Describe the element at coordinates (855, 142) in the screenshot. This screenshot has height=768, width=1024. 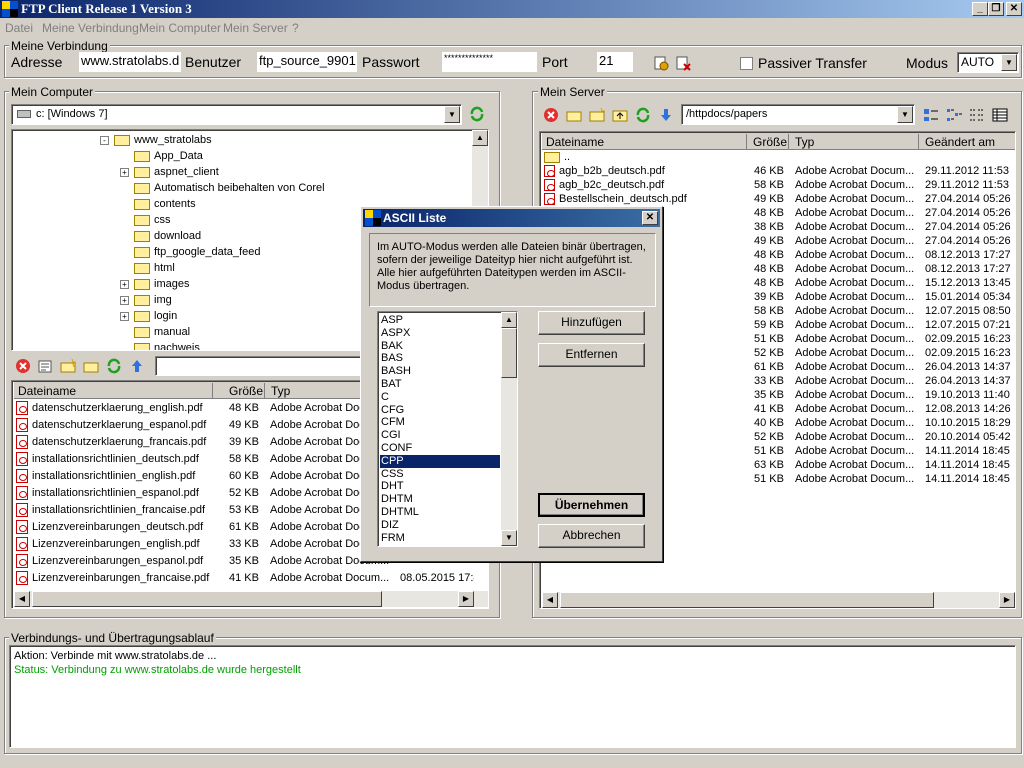
I see `col-typ: Typ` at that location.